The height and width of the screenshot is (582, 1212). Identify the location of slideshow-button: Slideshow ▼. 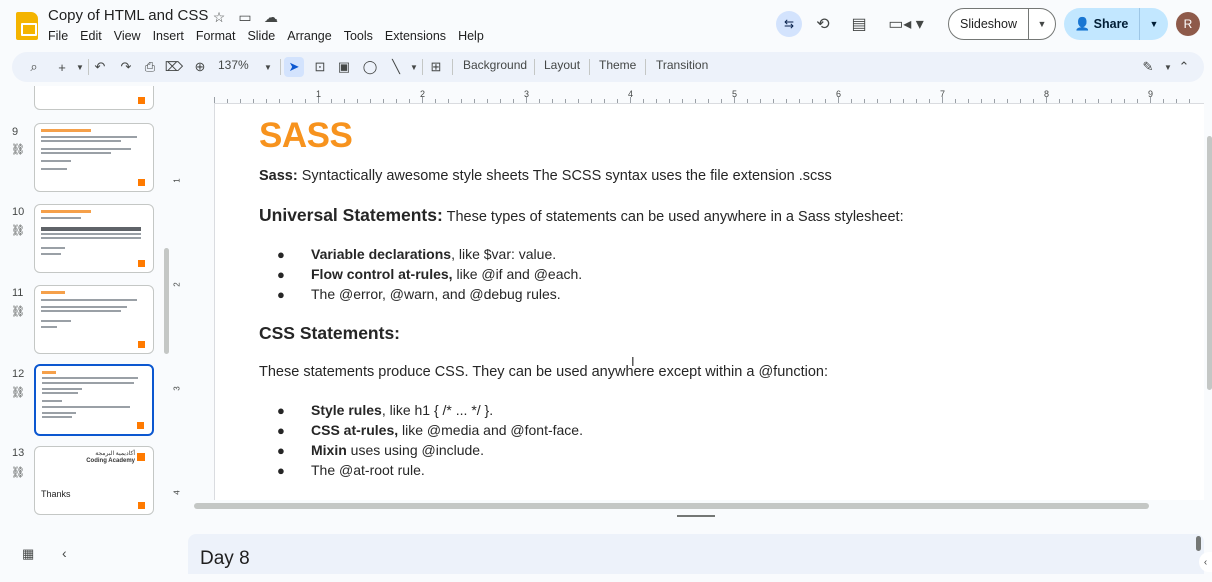
(1002, 24).